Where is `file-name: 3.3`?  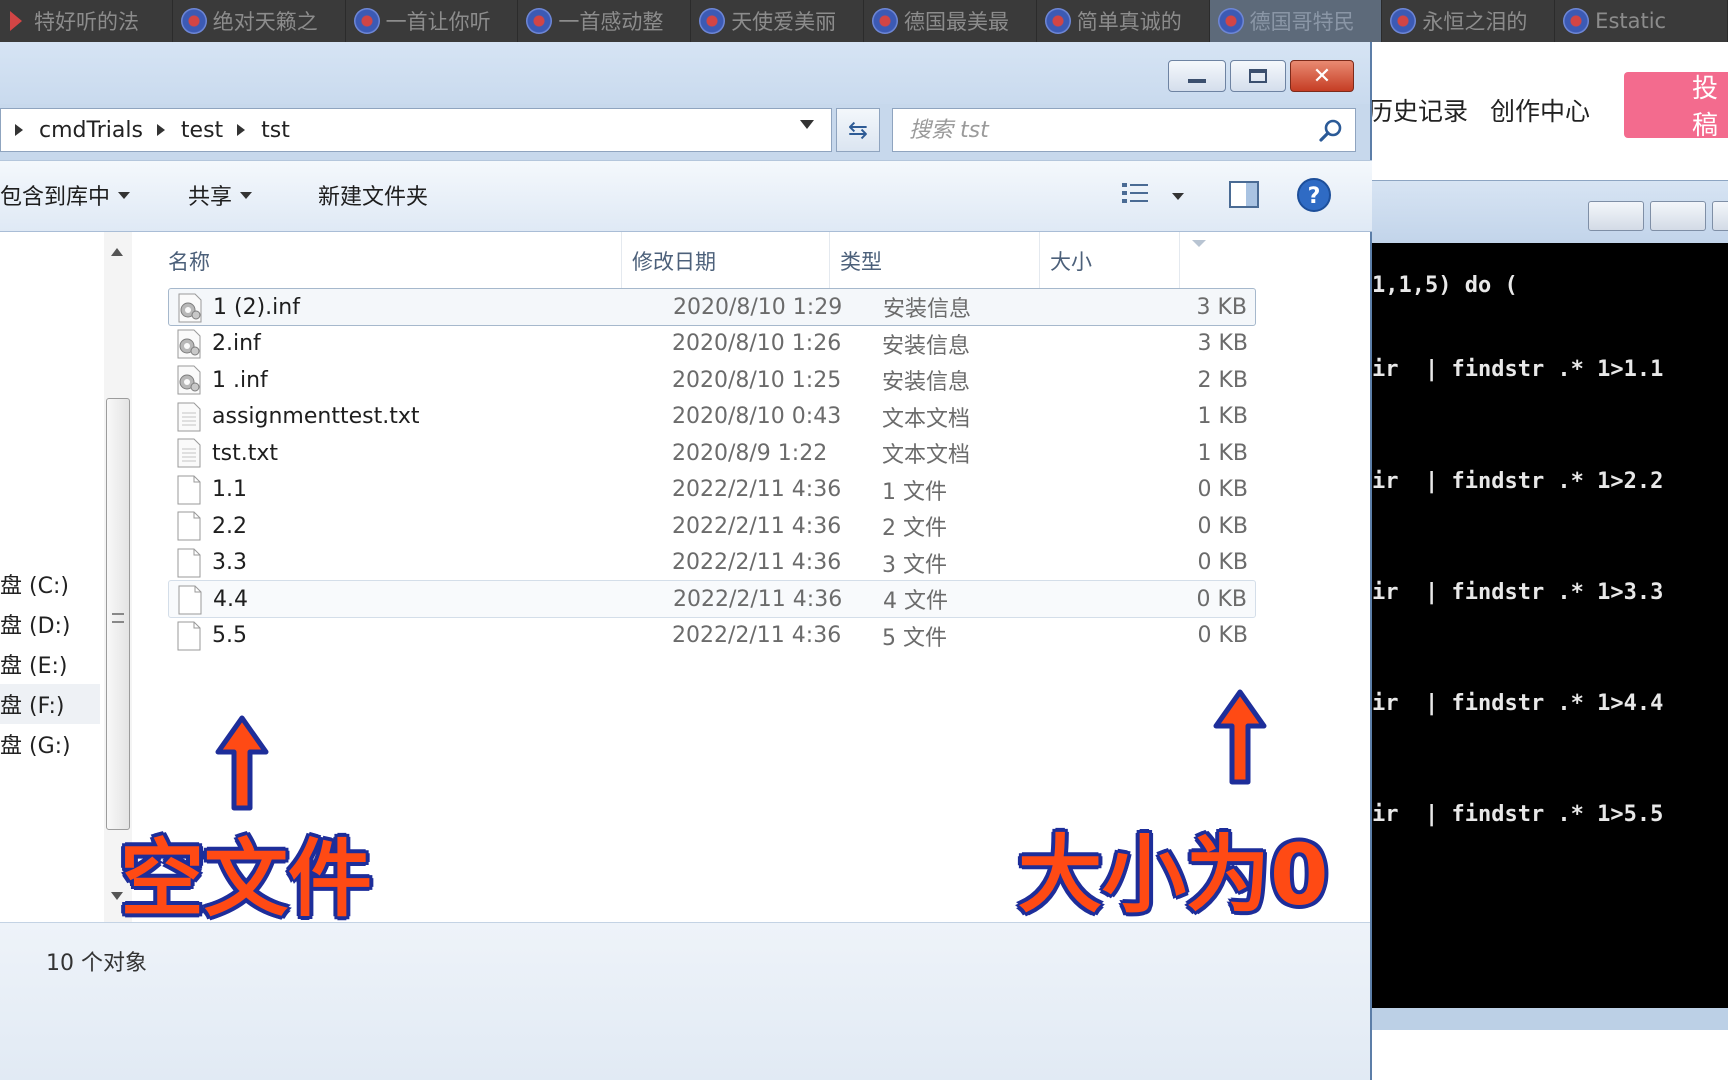 file-name: 3.3 is located at coordinates (229, 562).